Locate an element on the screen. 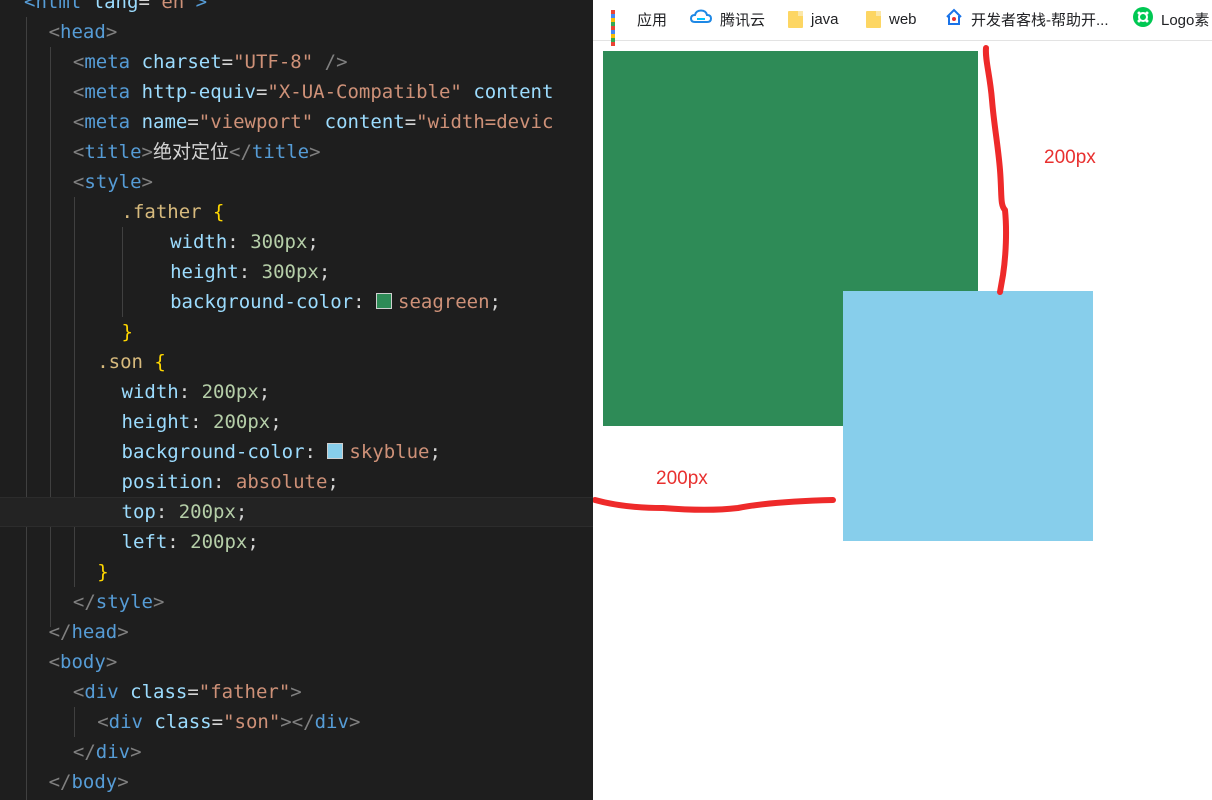  code-line: <head> is located at coordinates (296, 32).